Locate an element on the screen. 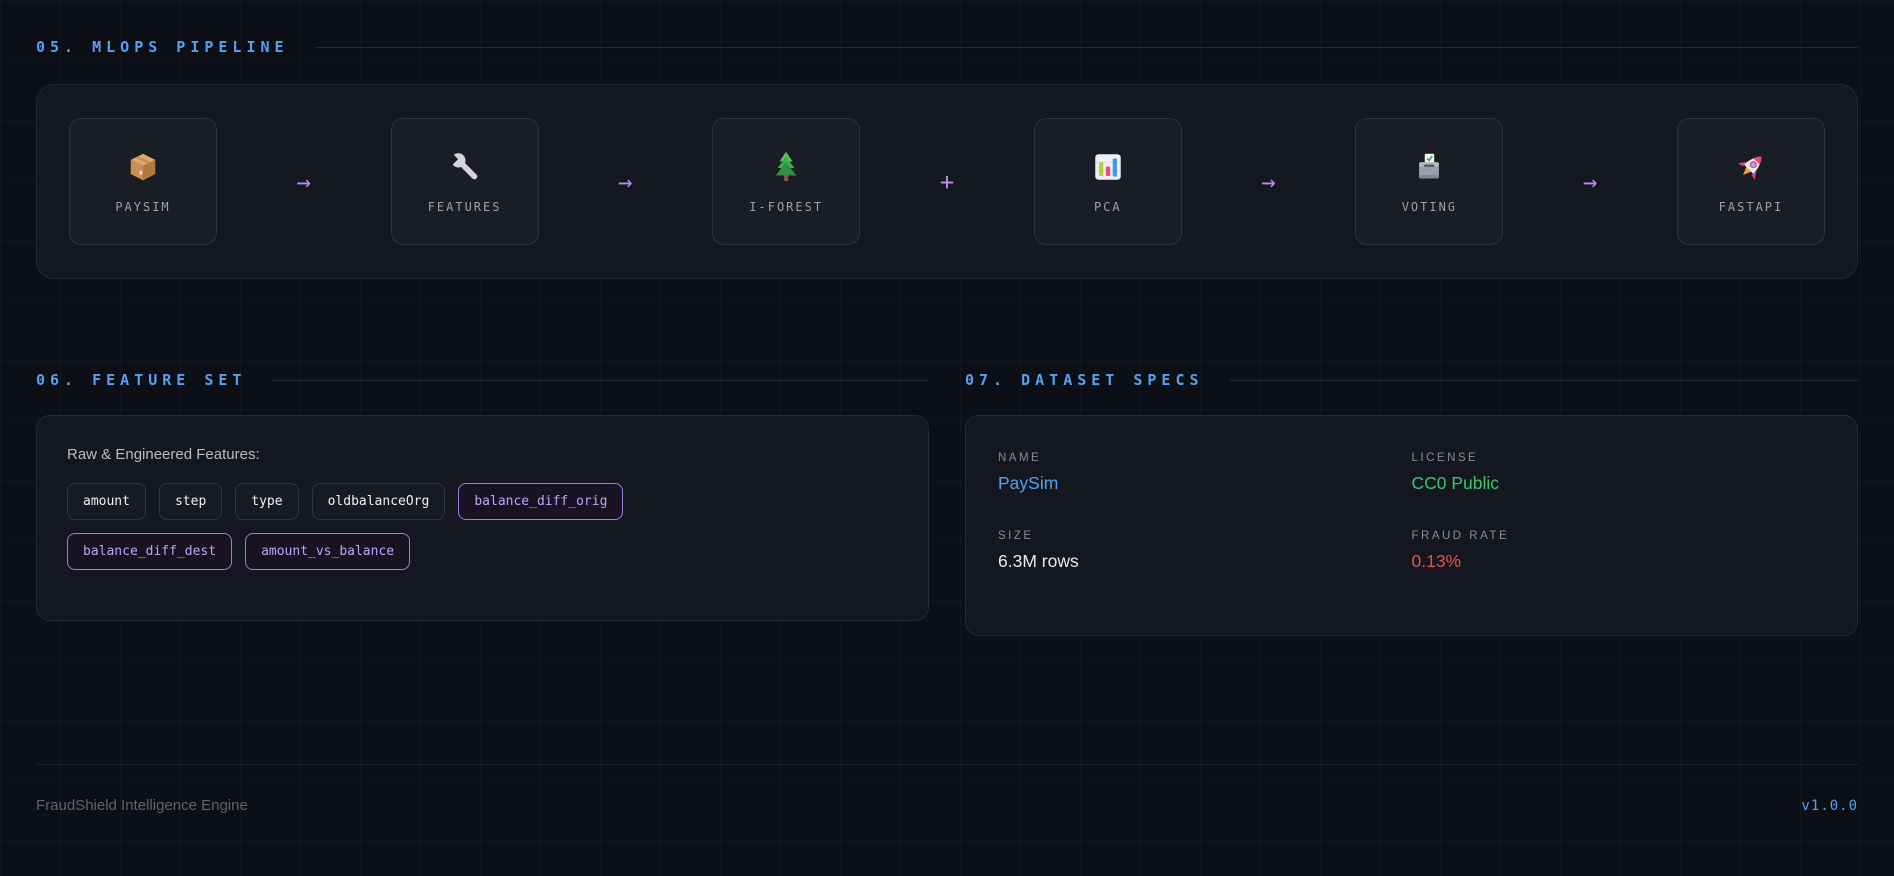 This screenshot has width=1894, height=876. pipeline-stage-fastapi: FASTAPI is located at coordinates (1750, 181).